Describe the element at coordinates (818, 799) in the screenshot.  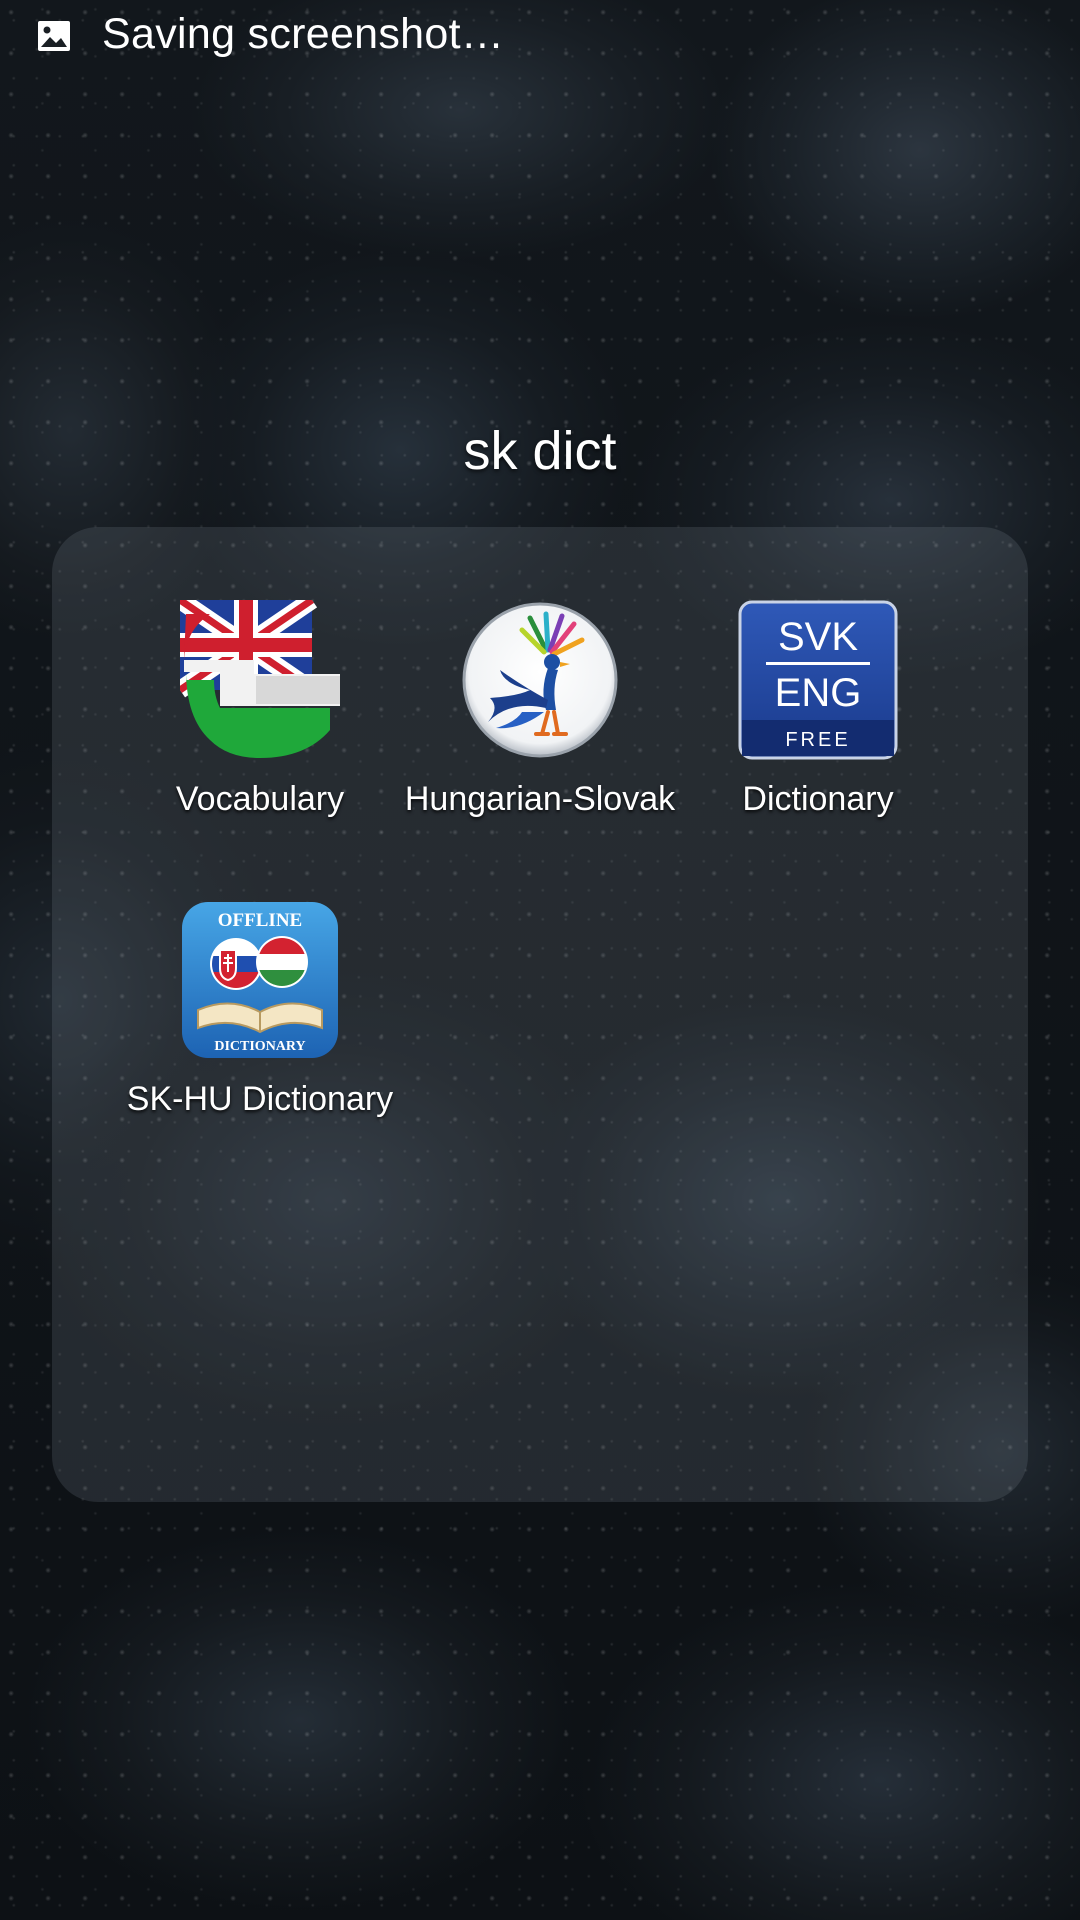
I see `app-label: Dictionary` at that location.